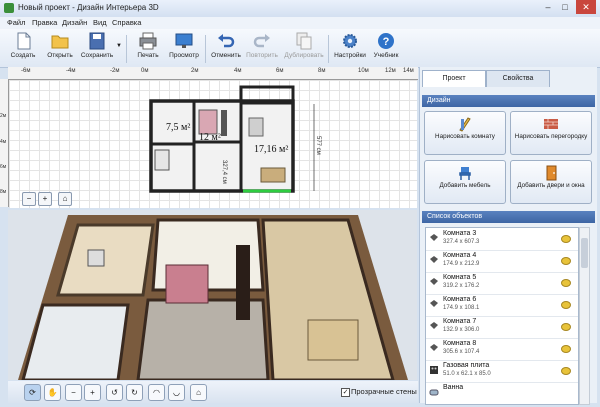 The image size is (600, 407). I want to click on list-item: Комната 7 132.9 x 306.0, so click(502, 327).